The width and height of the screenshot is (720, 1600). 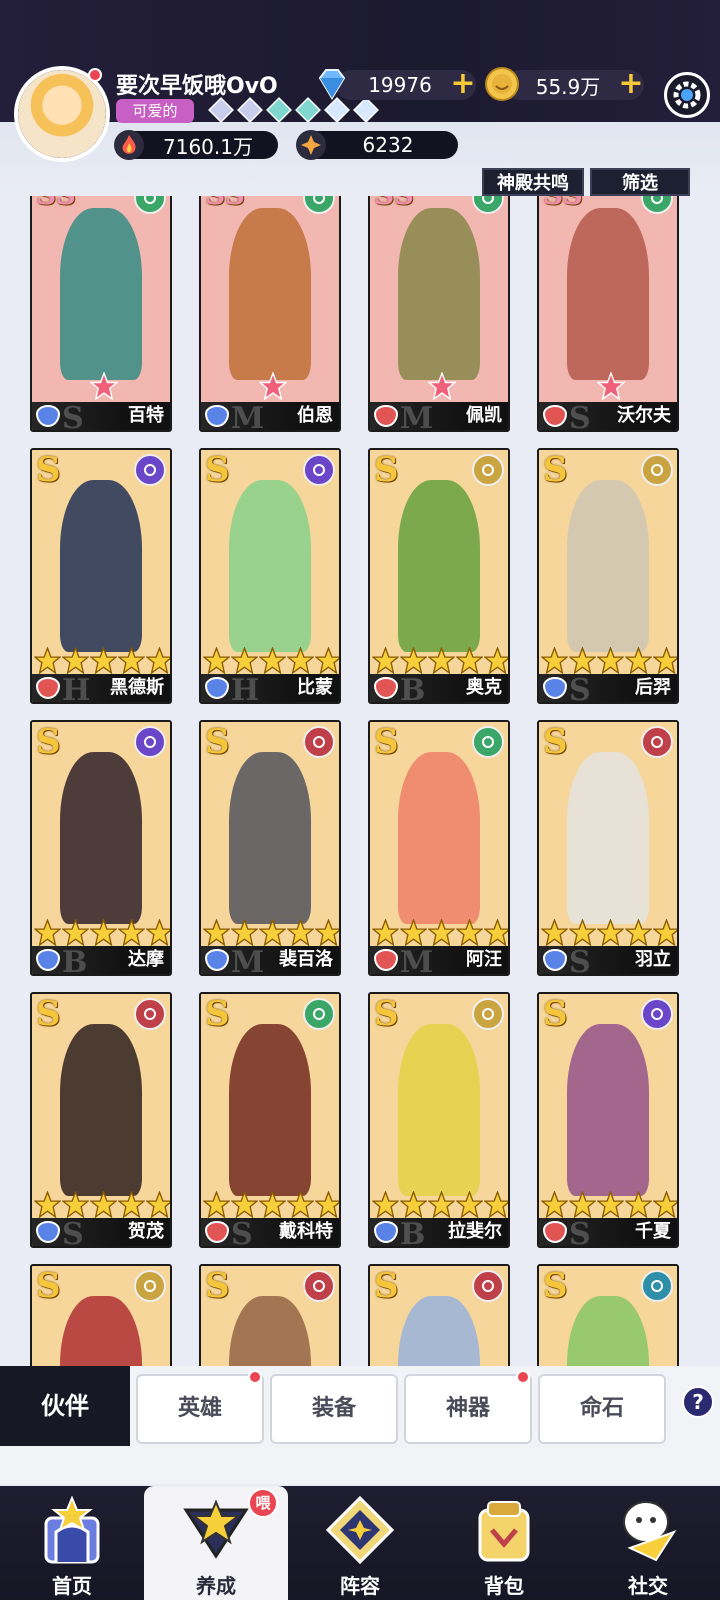 I want to click on hero-card: S S 羽立, so click(x=608, y=848).